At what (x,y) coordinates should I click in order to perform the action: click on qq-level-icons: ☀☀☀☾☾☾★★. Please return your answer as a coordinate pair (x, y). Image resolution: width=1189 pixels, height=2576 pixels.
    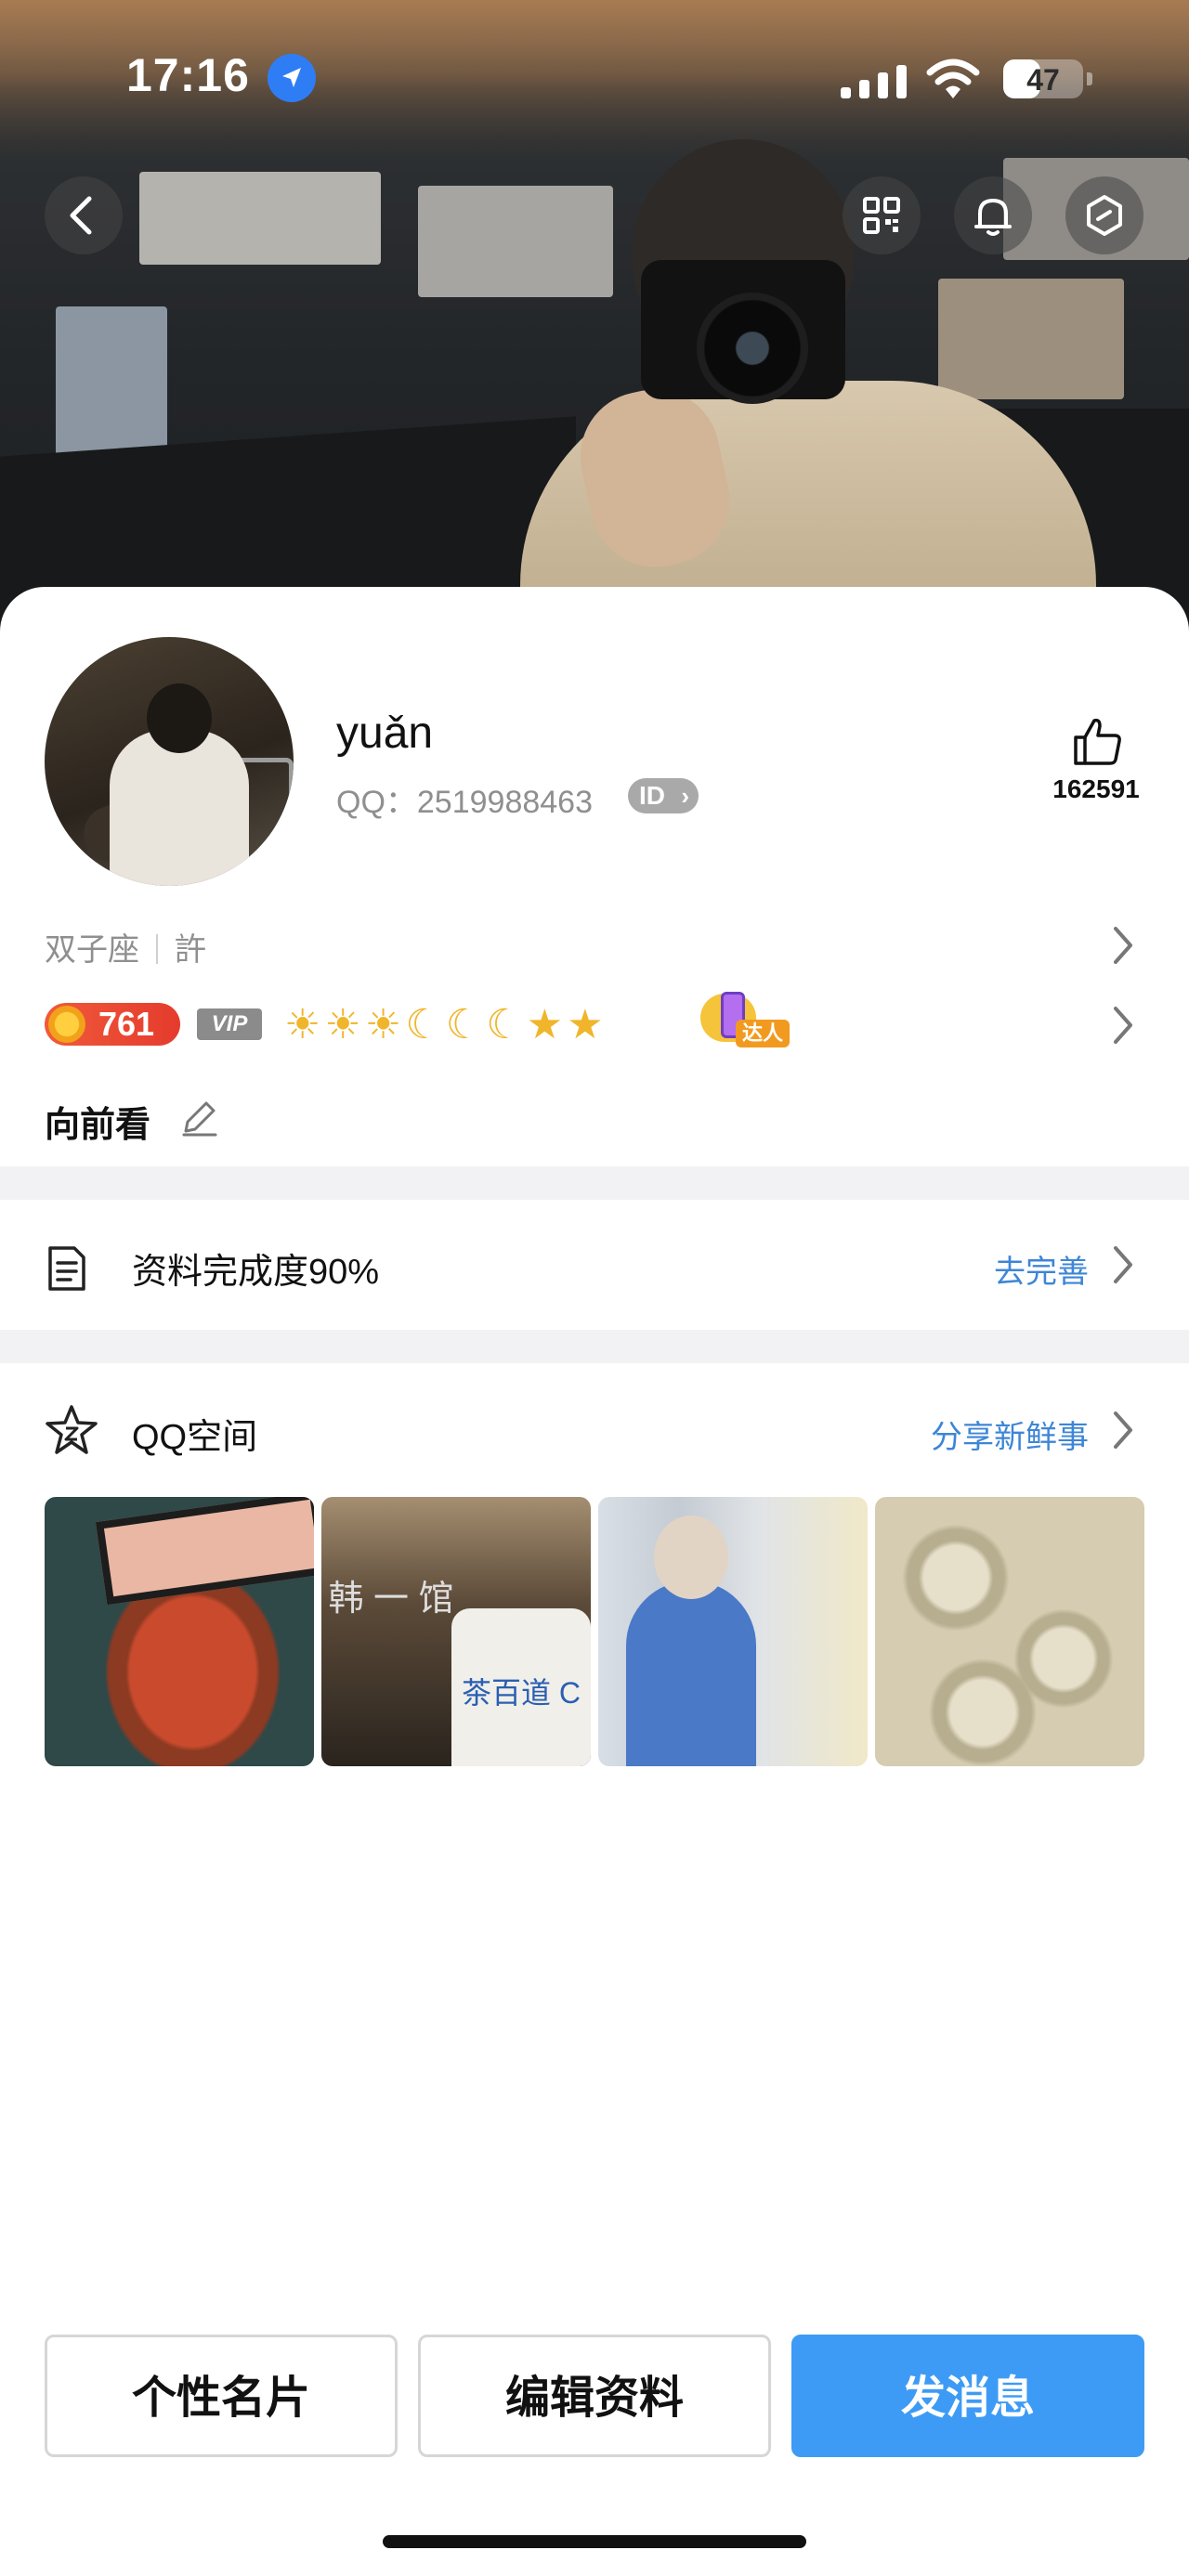
    Looking at the image, I should click on (446, 1024).